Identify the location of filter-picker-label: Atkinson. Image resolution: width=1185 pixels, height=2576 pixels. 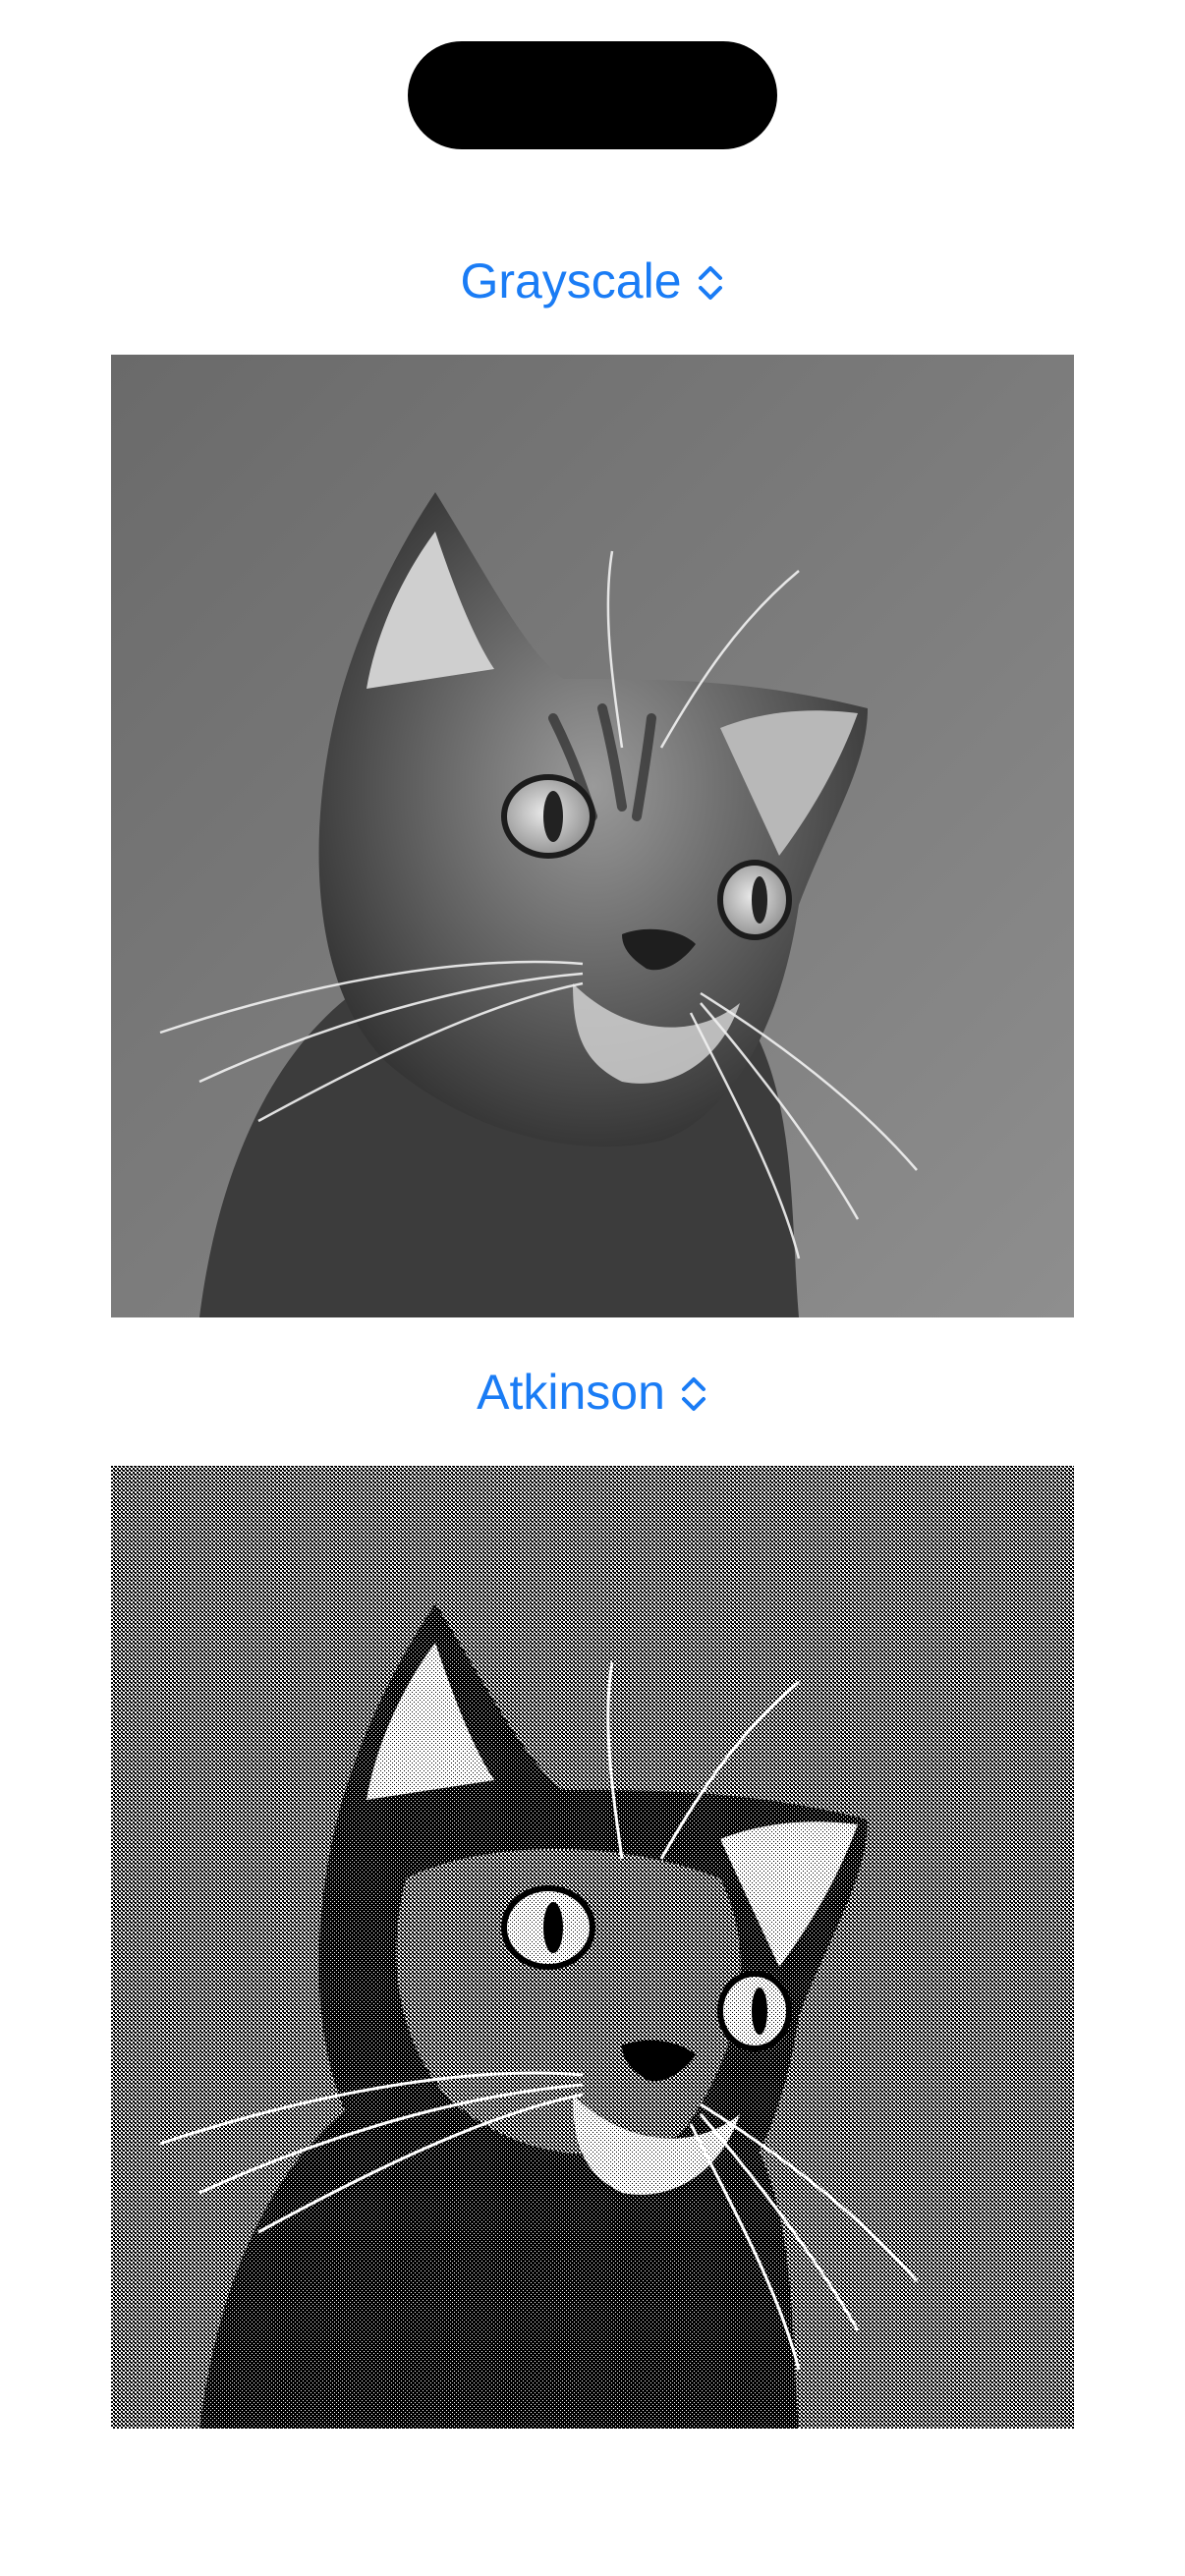
(571, 1392).